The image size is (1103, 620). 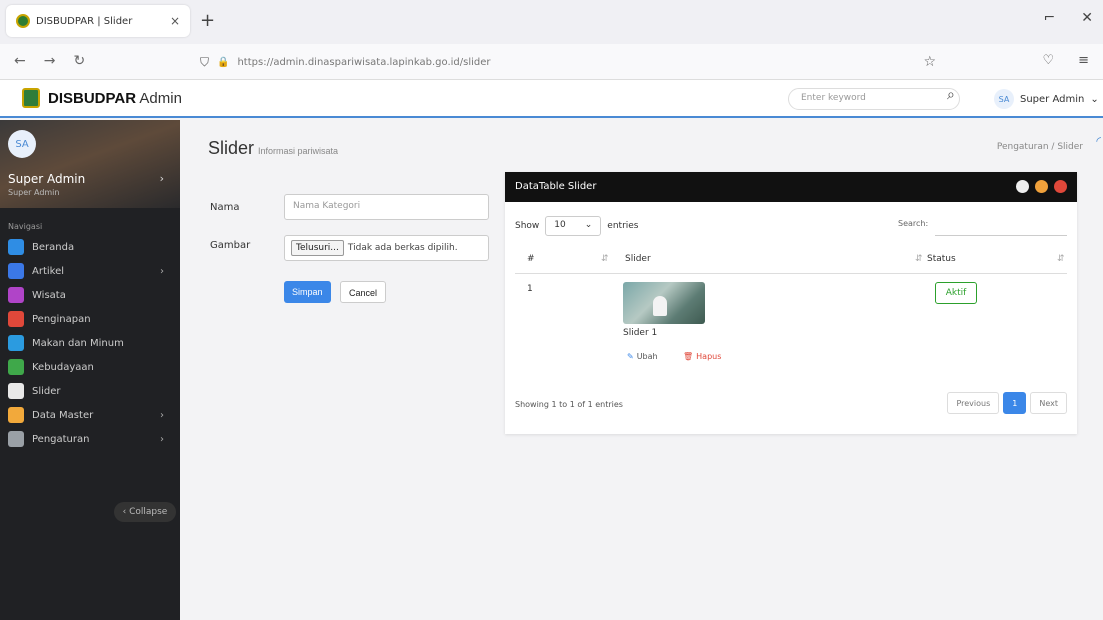 What do you see at coordinates (92, 98) in the screenshot?
I see `brand-bold: DISBUDPAR` at bounding box center [92, 98].